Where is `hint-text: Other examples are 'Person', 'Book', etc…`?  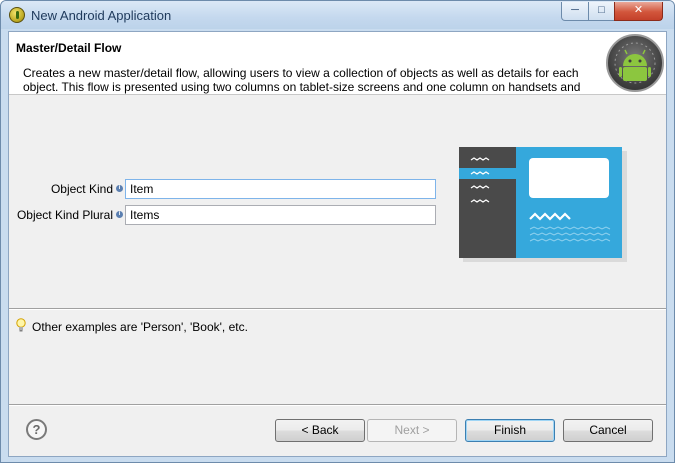
hint-text: Other examples are 'Person', 'Book', etc… is located at coordinates (140, 327).